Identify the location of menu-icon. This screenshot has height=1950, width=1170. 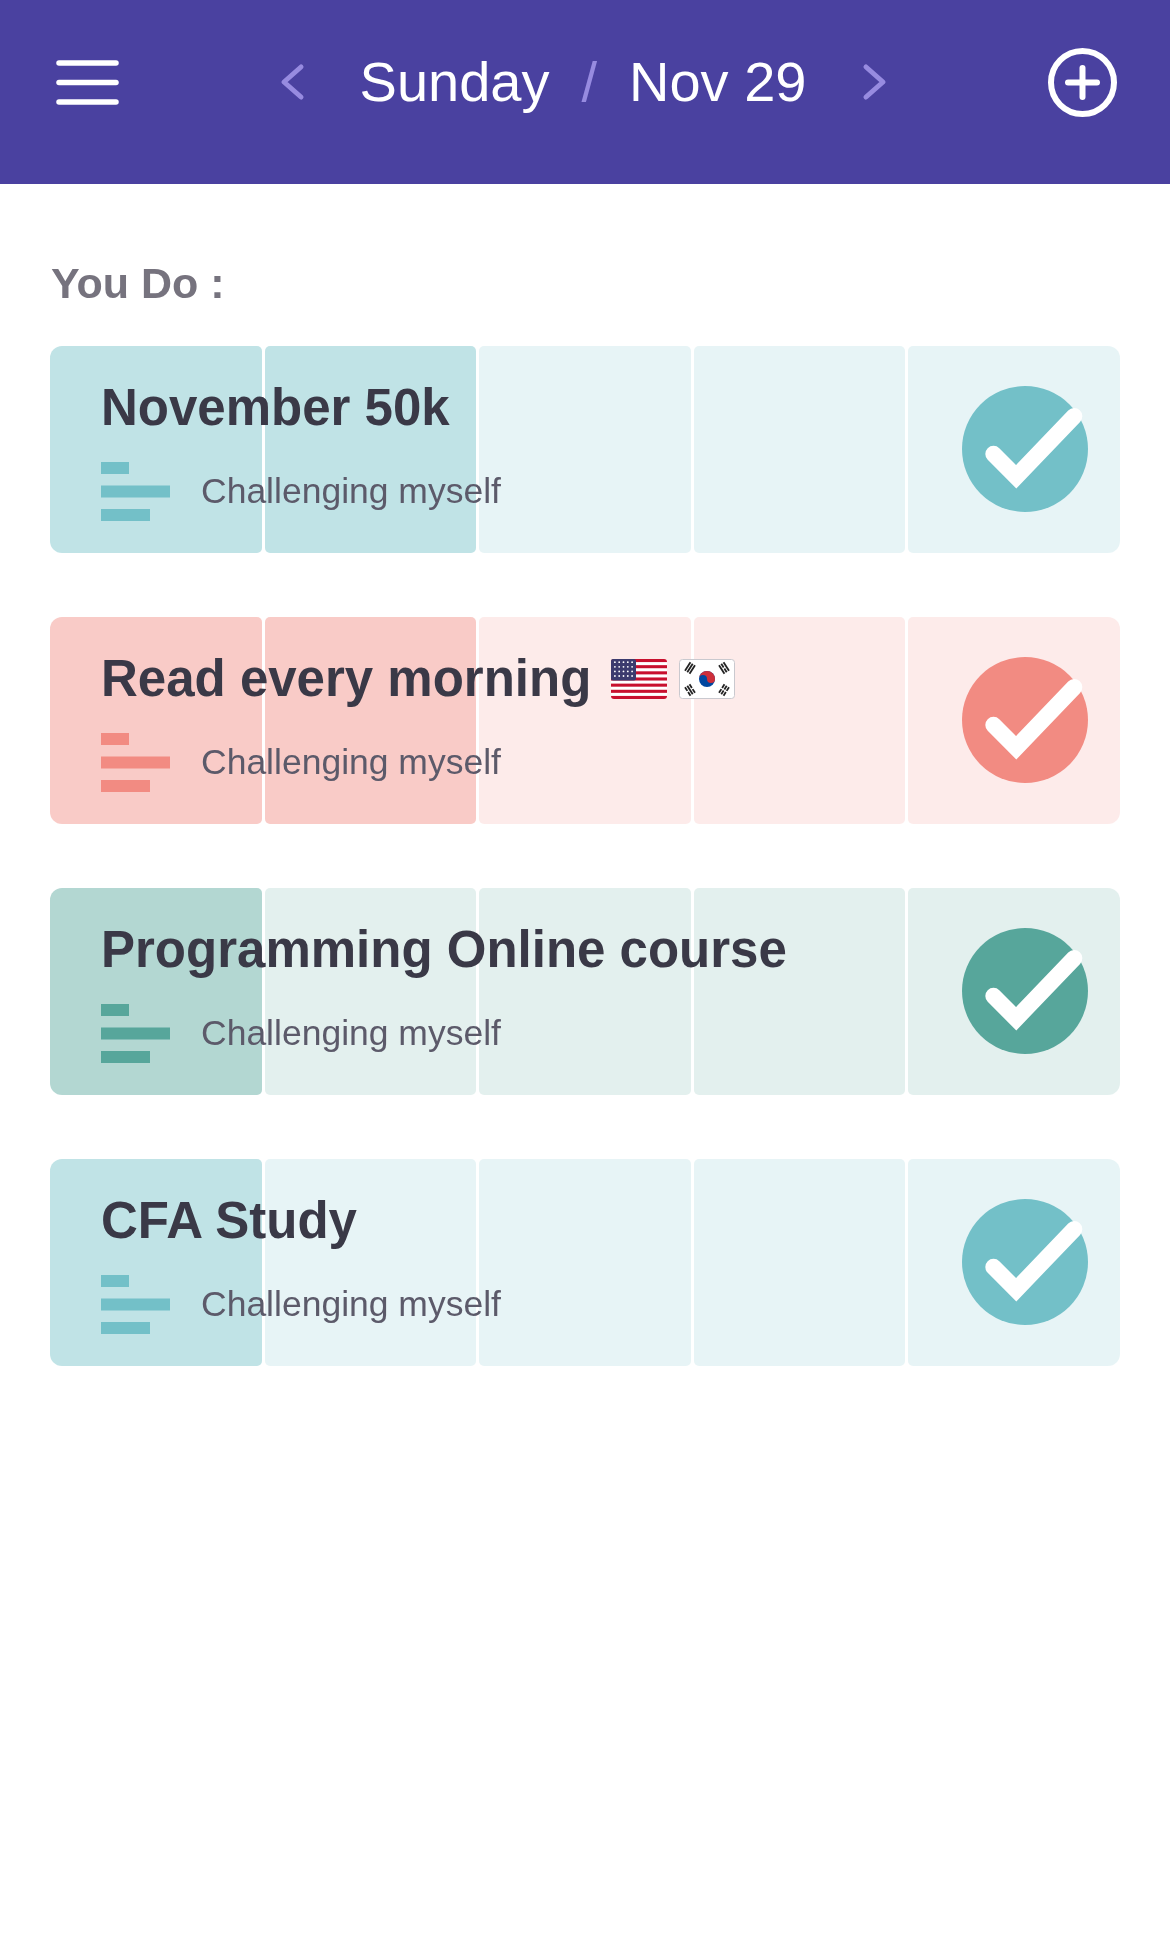
(87, 82).